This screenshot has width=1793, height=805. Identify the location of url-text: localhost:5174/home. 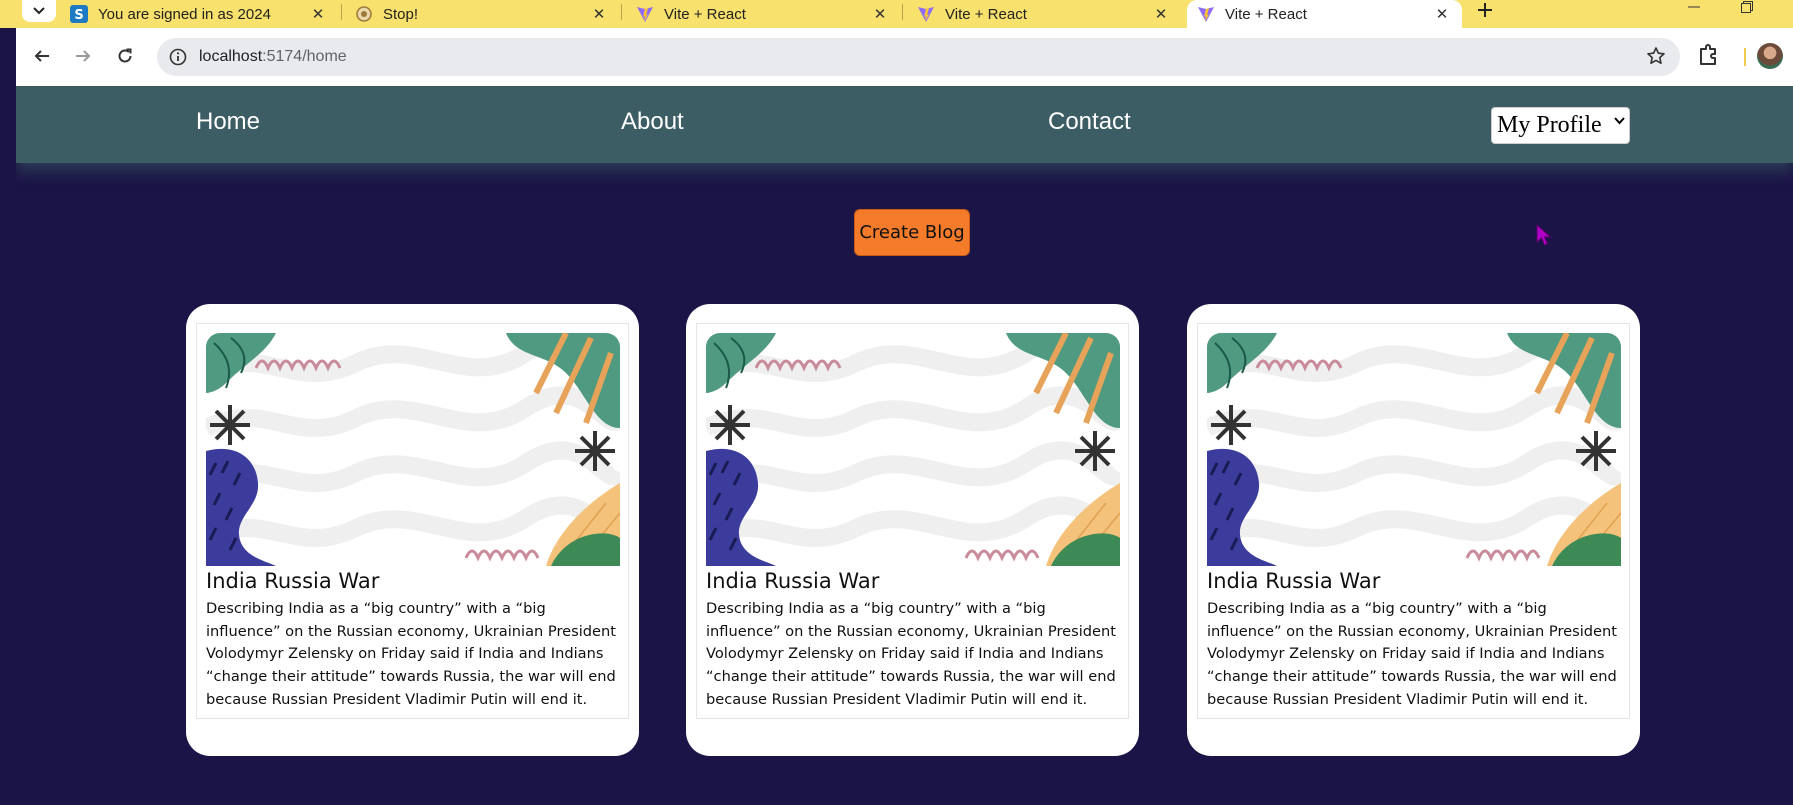
(273, 57).